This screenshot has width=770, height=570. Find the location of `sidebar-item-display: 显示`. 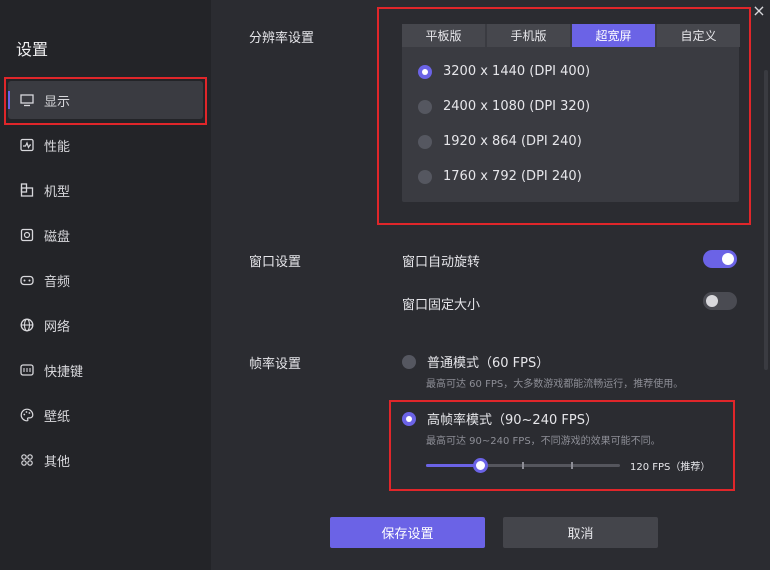

sidebar-item-display: 显示 is located at coordinates (105, 100).